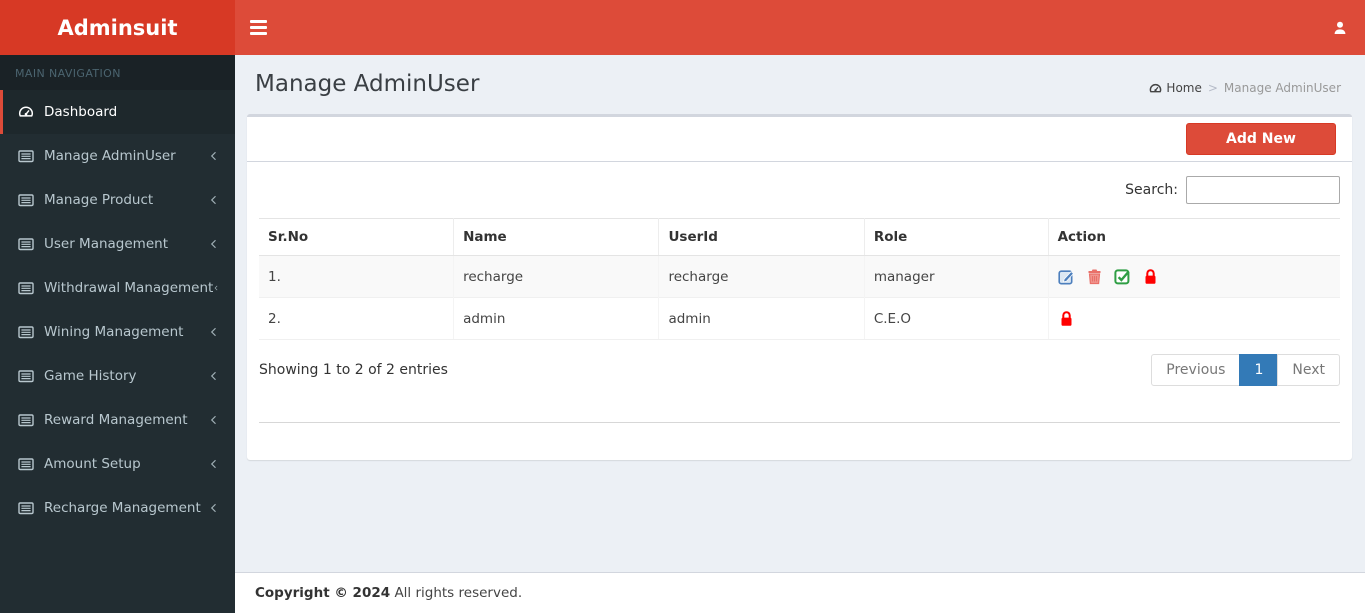  I want to click on main-header: Adminsuit, so click(682, 27).